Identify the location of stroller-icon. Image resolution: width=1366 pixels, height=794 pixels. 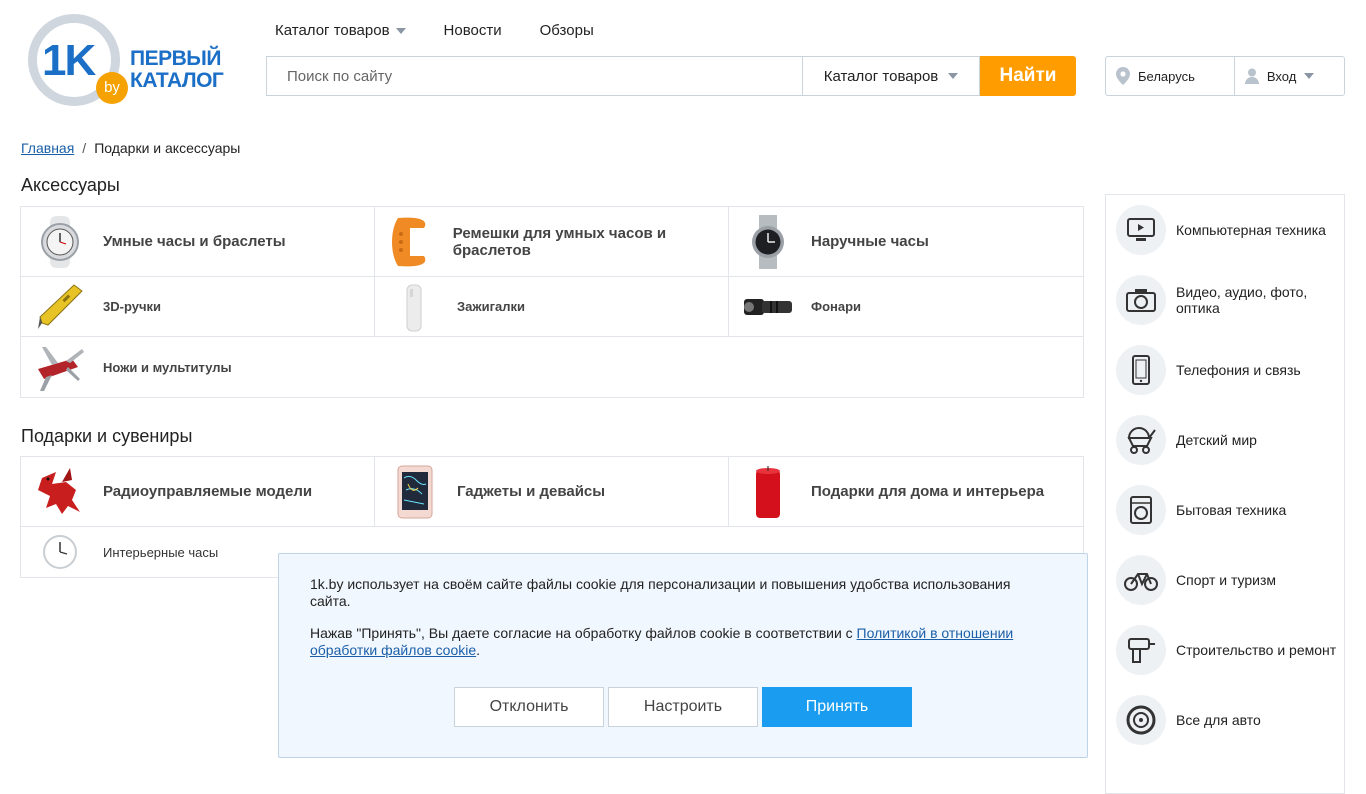
(1141, 440).